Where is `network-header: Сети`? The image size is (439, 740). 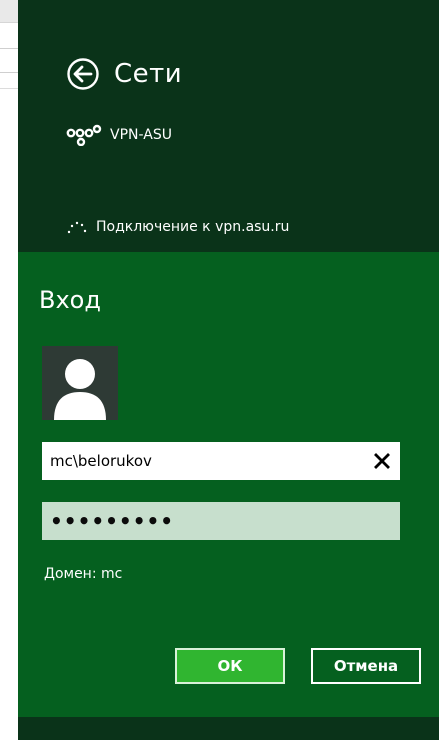 network-header: Сети is located at coordinates (124, 74).